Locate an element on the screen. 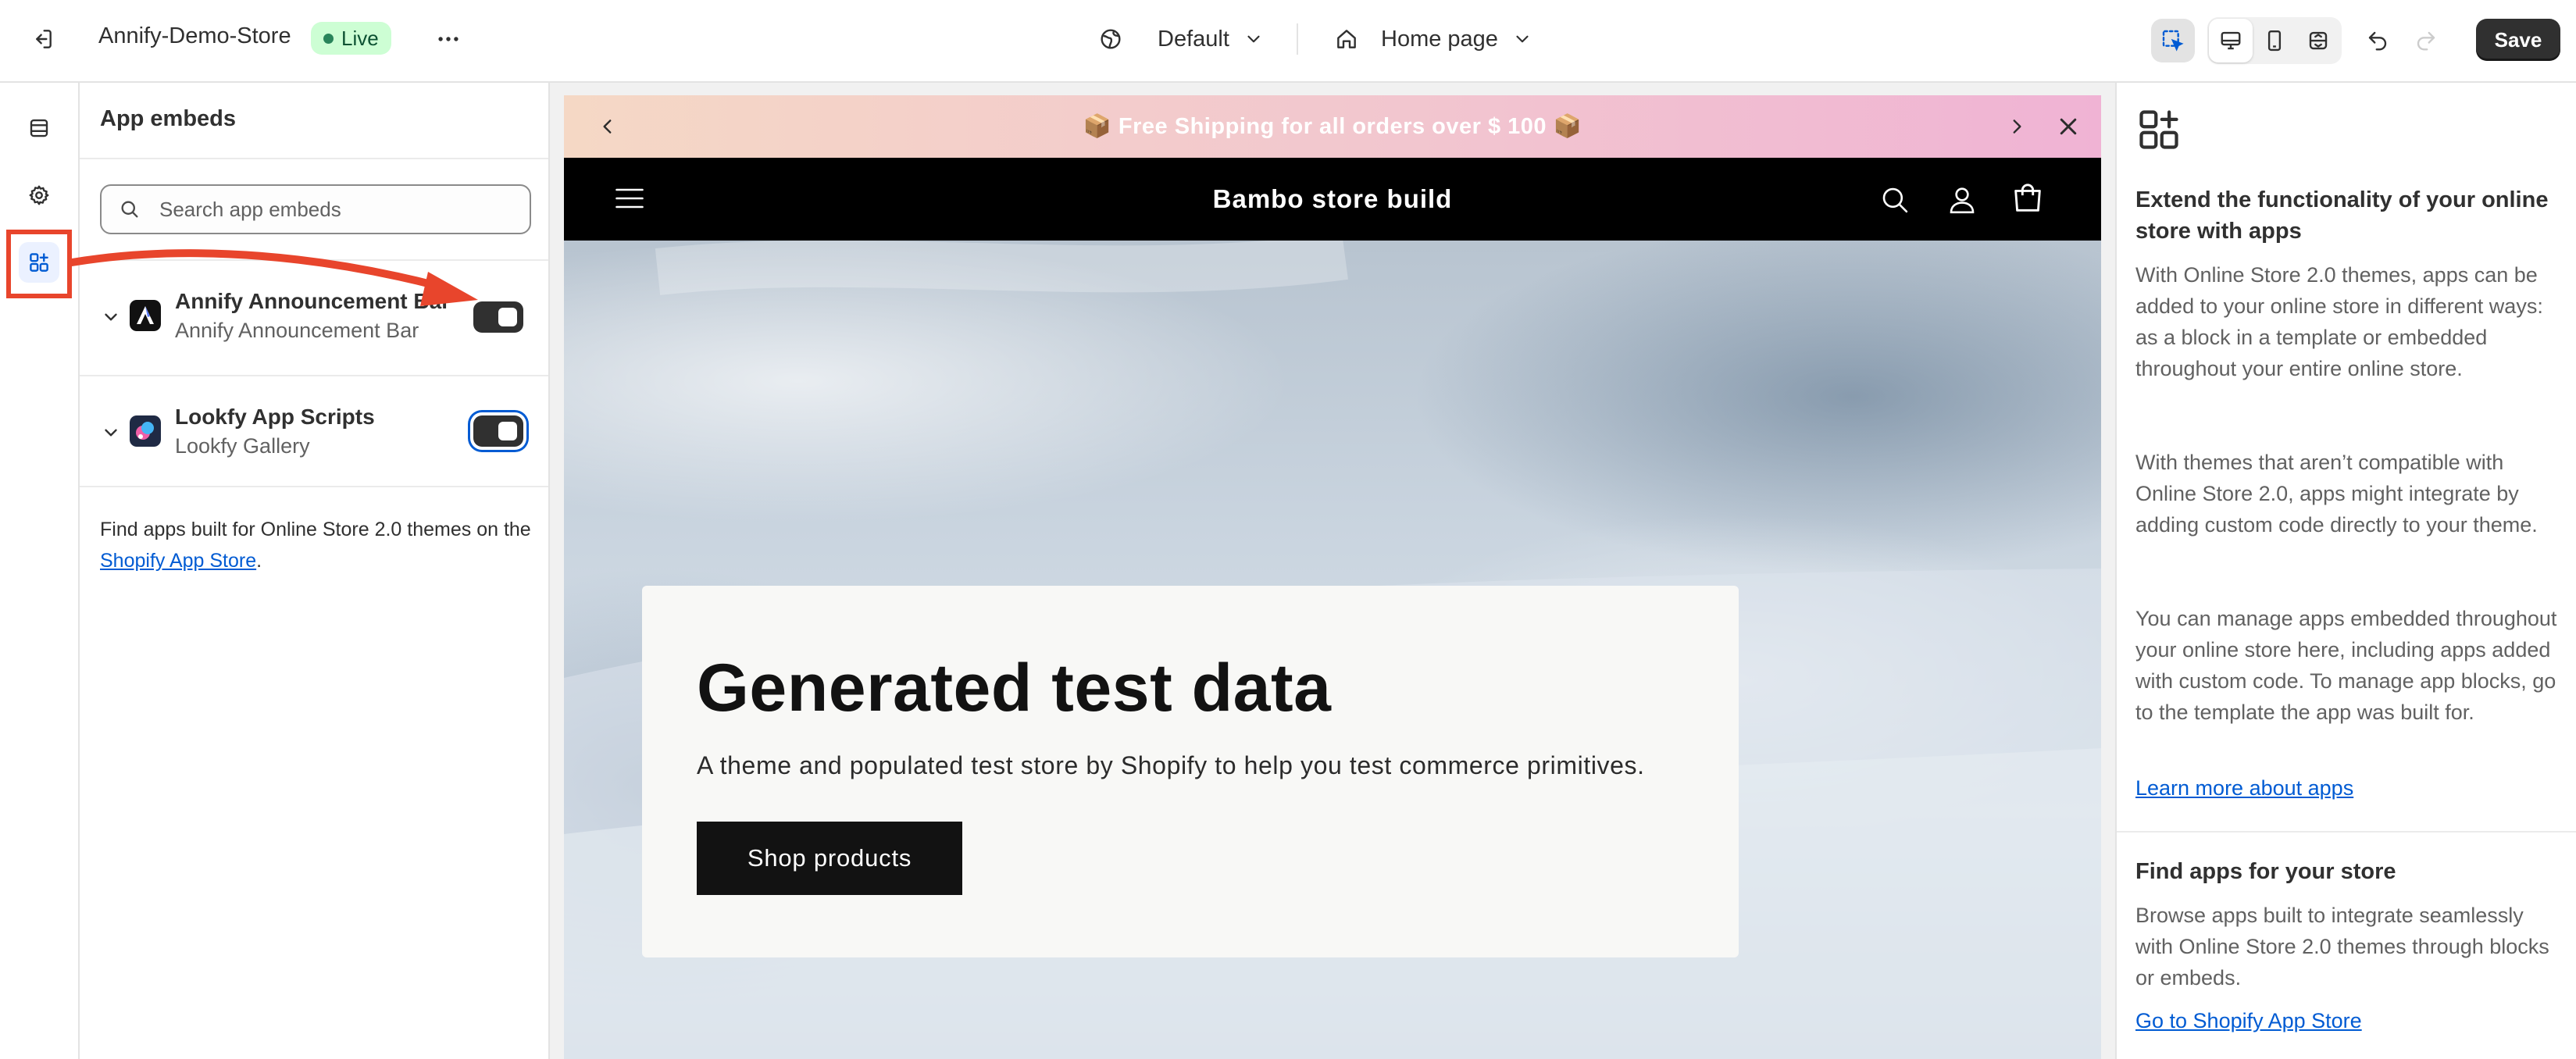 This screenshot has width=2576, height=1059. hero-heading: Generated test data is located at coordinates (1014, 688).